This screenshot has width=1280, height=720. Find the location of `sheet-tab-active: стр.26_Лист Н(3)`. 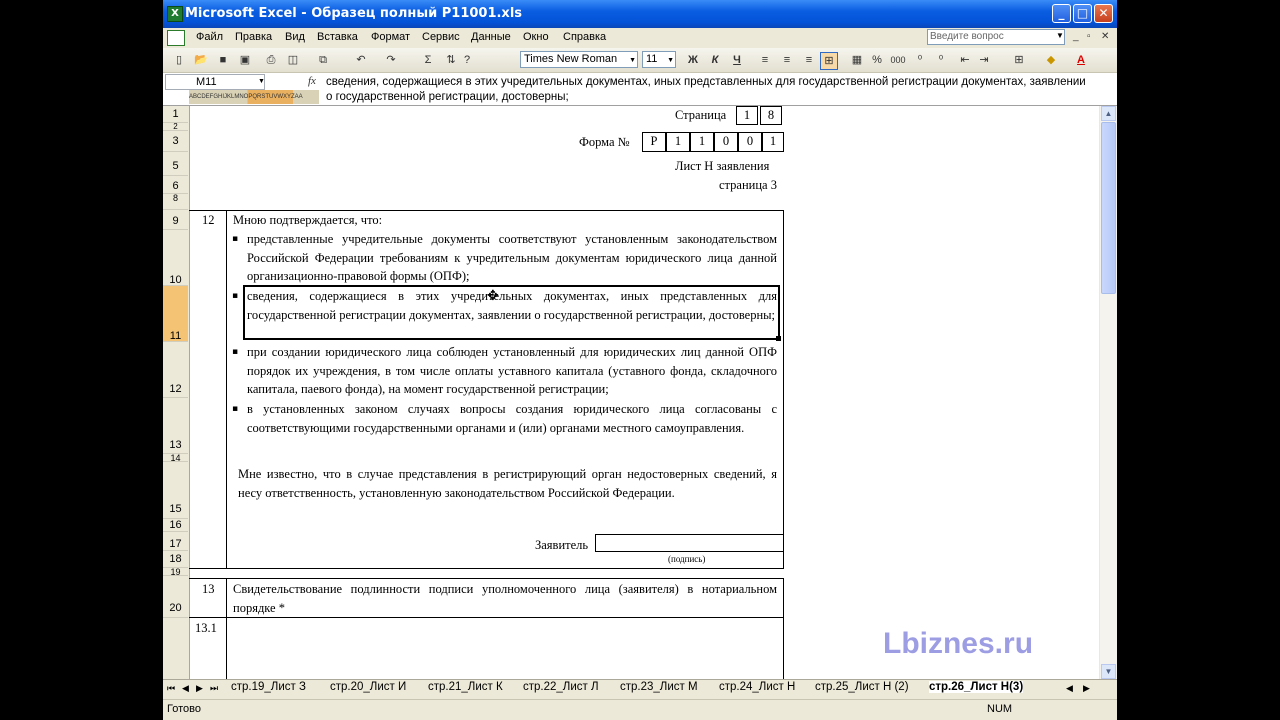

sheet-tab-active: стр.26_Лист Н(3) is located at coordinates (976, 687).